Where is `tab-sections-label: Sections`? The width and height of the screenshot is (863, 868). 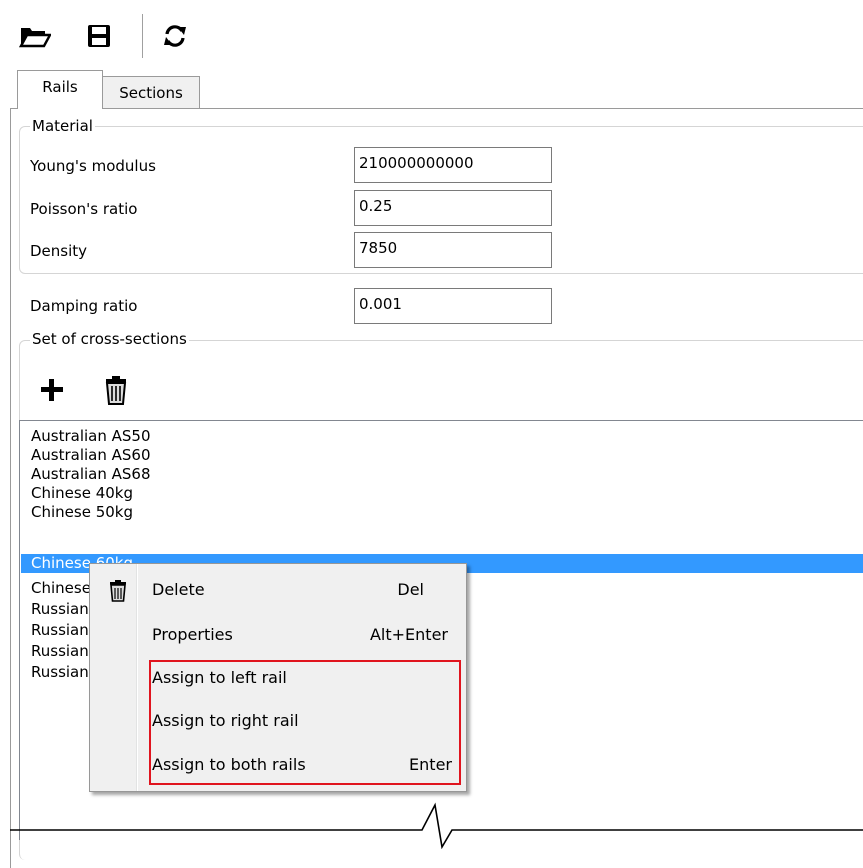
tab-sections-label: Sections is located at coordinates (151, 93).